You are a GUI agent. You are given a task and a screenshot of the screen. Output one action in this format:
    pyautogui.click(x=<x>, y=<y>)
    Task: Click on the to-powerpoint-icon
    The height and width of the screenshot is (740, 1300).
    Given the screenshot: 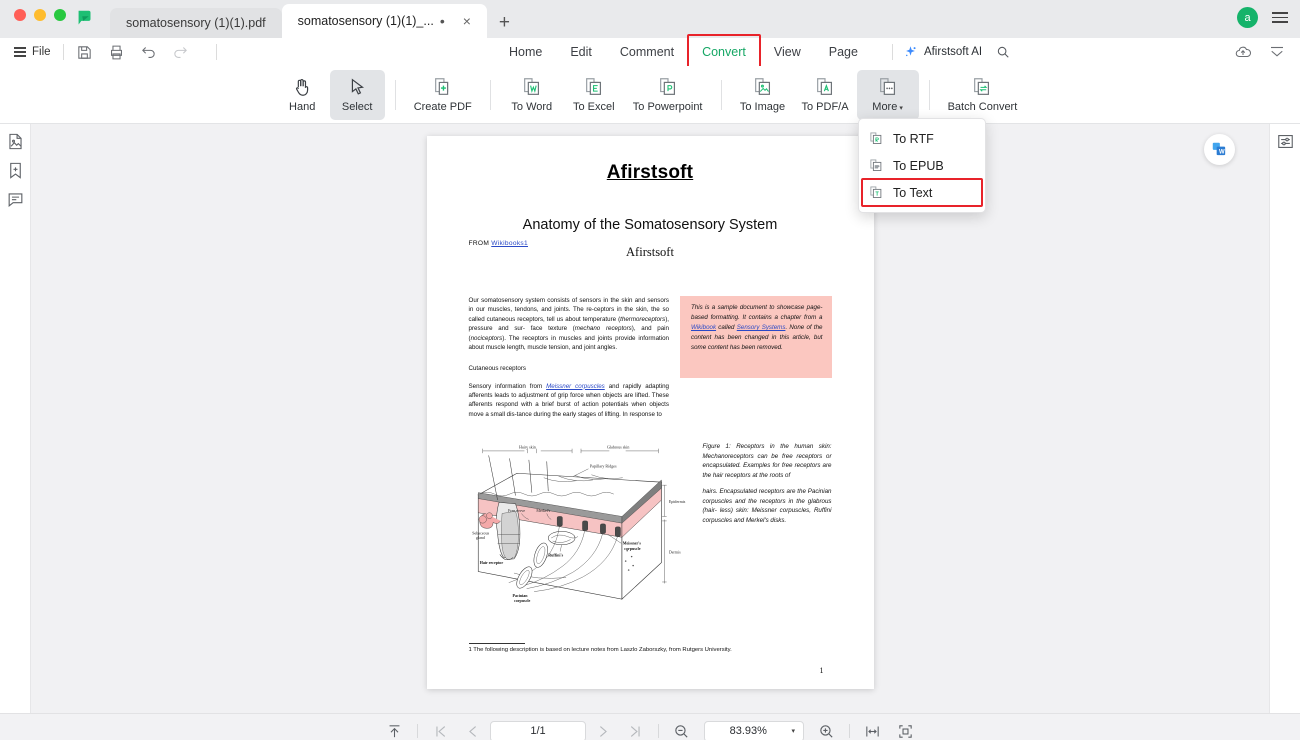 What is the action you would take?
    pyautogui.click(x=668, y=87)
    